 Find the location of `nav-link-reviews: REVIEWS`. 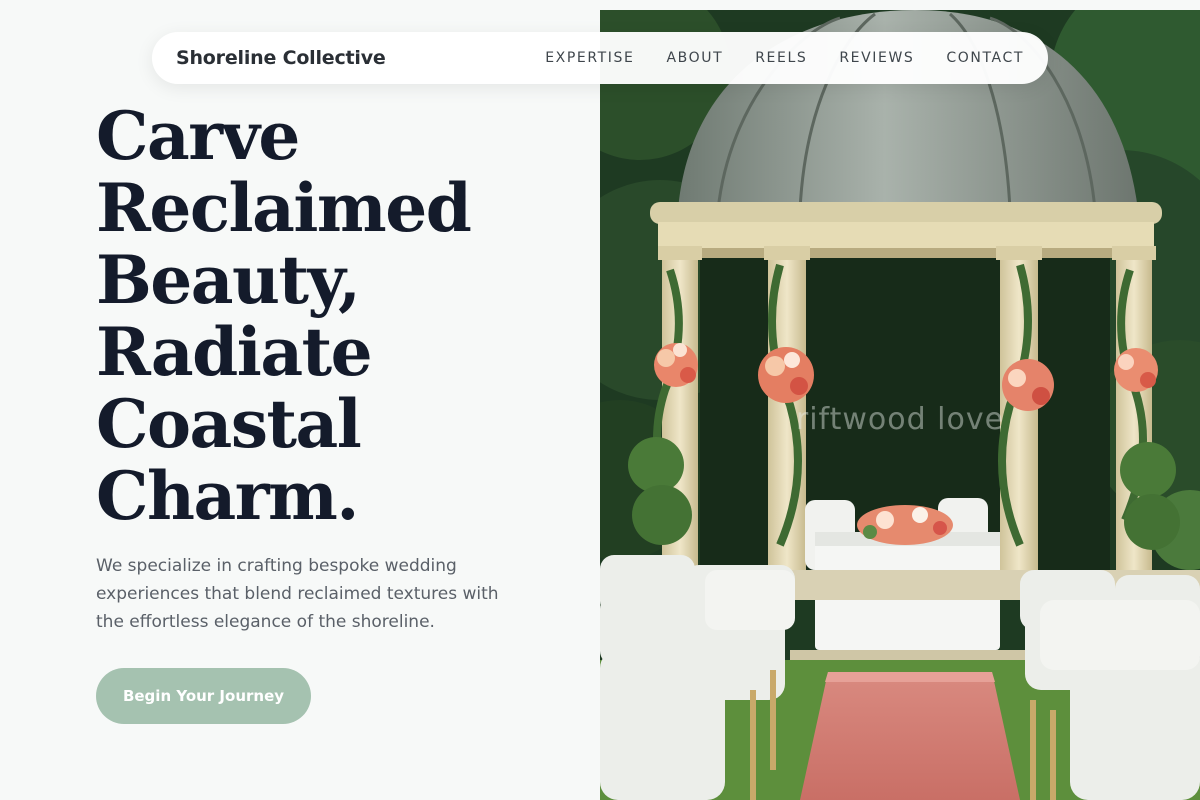

nav-link-reviews: REVIEWS is located at coordinates (876, 58).